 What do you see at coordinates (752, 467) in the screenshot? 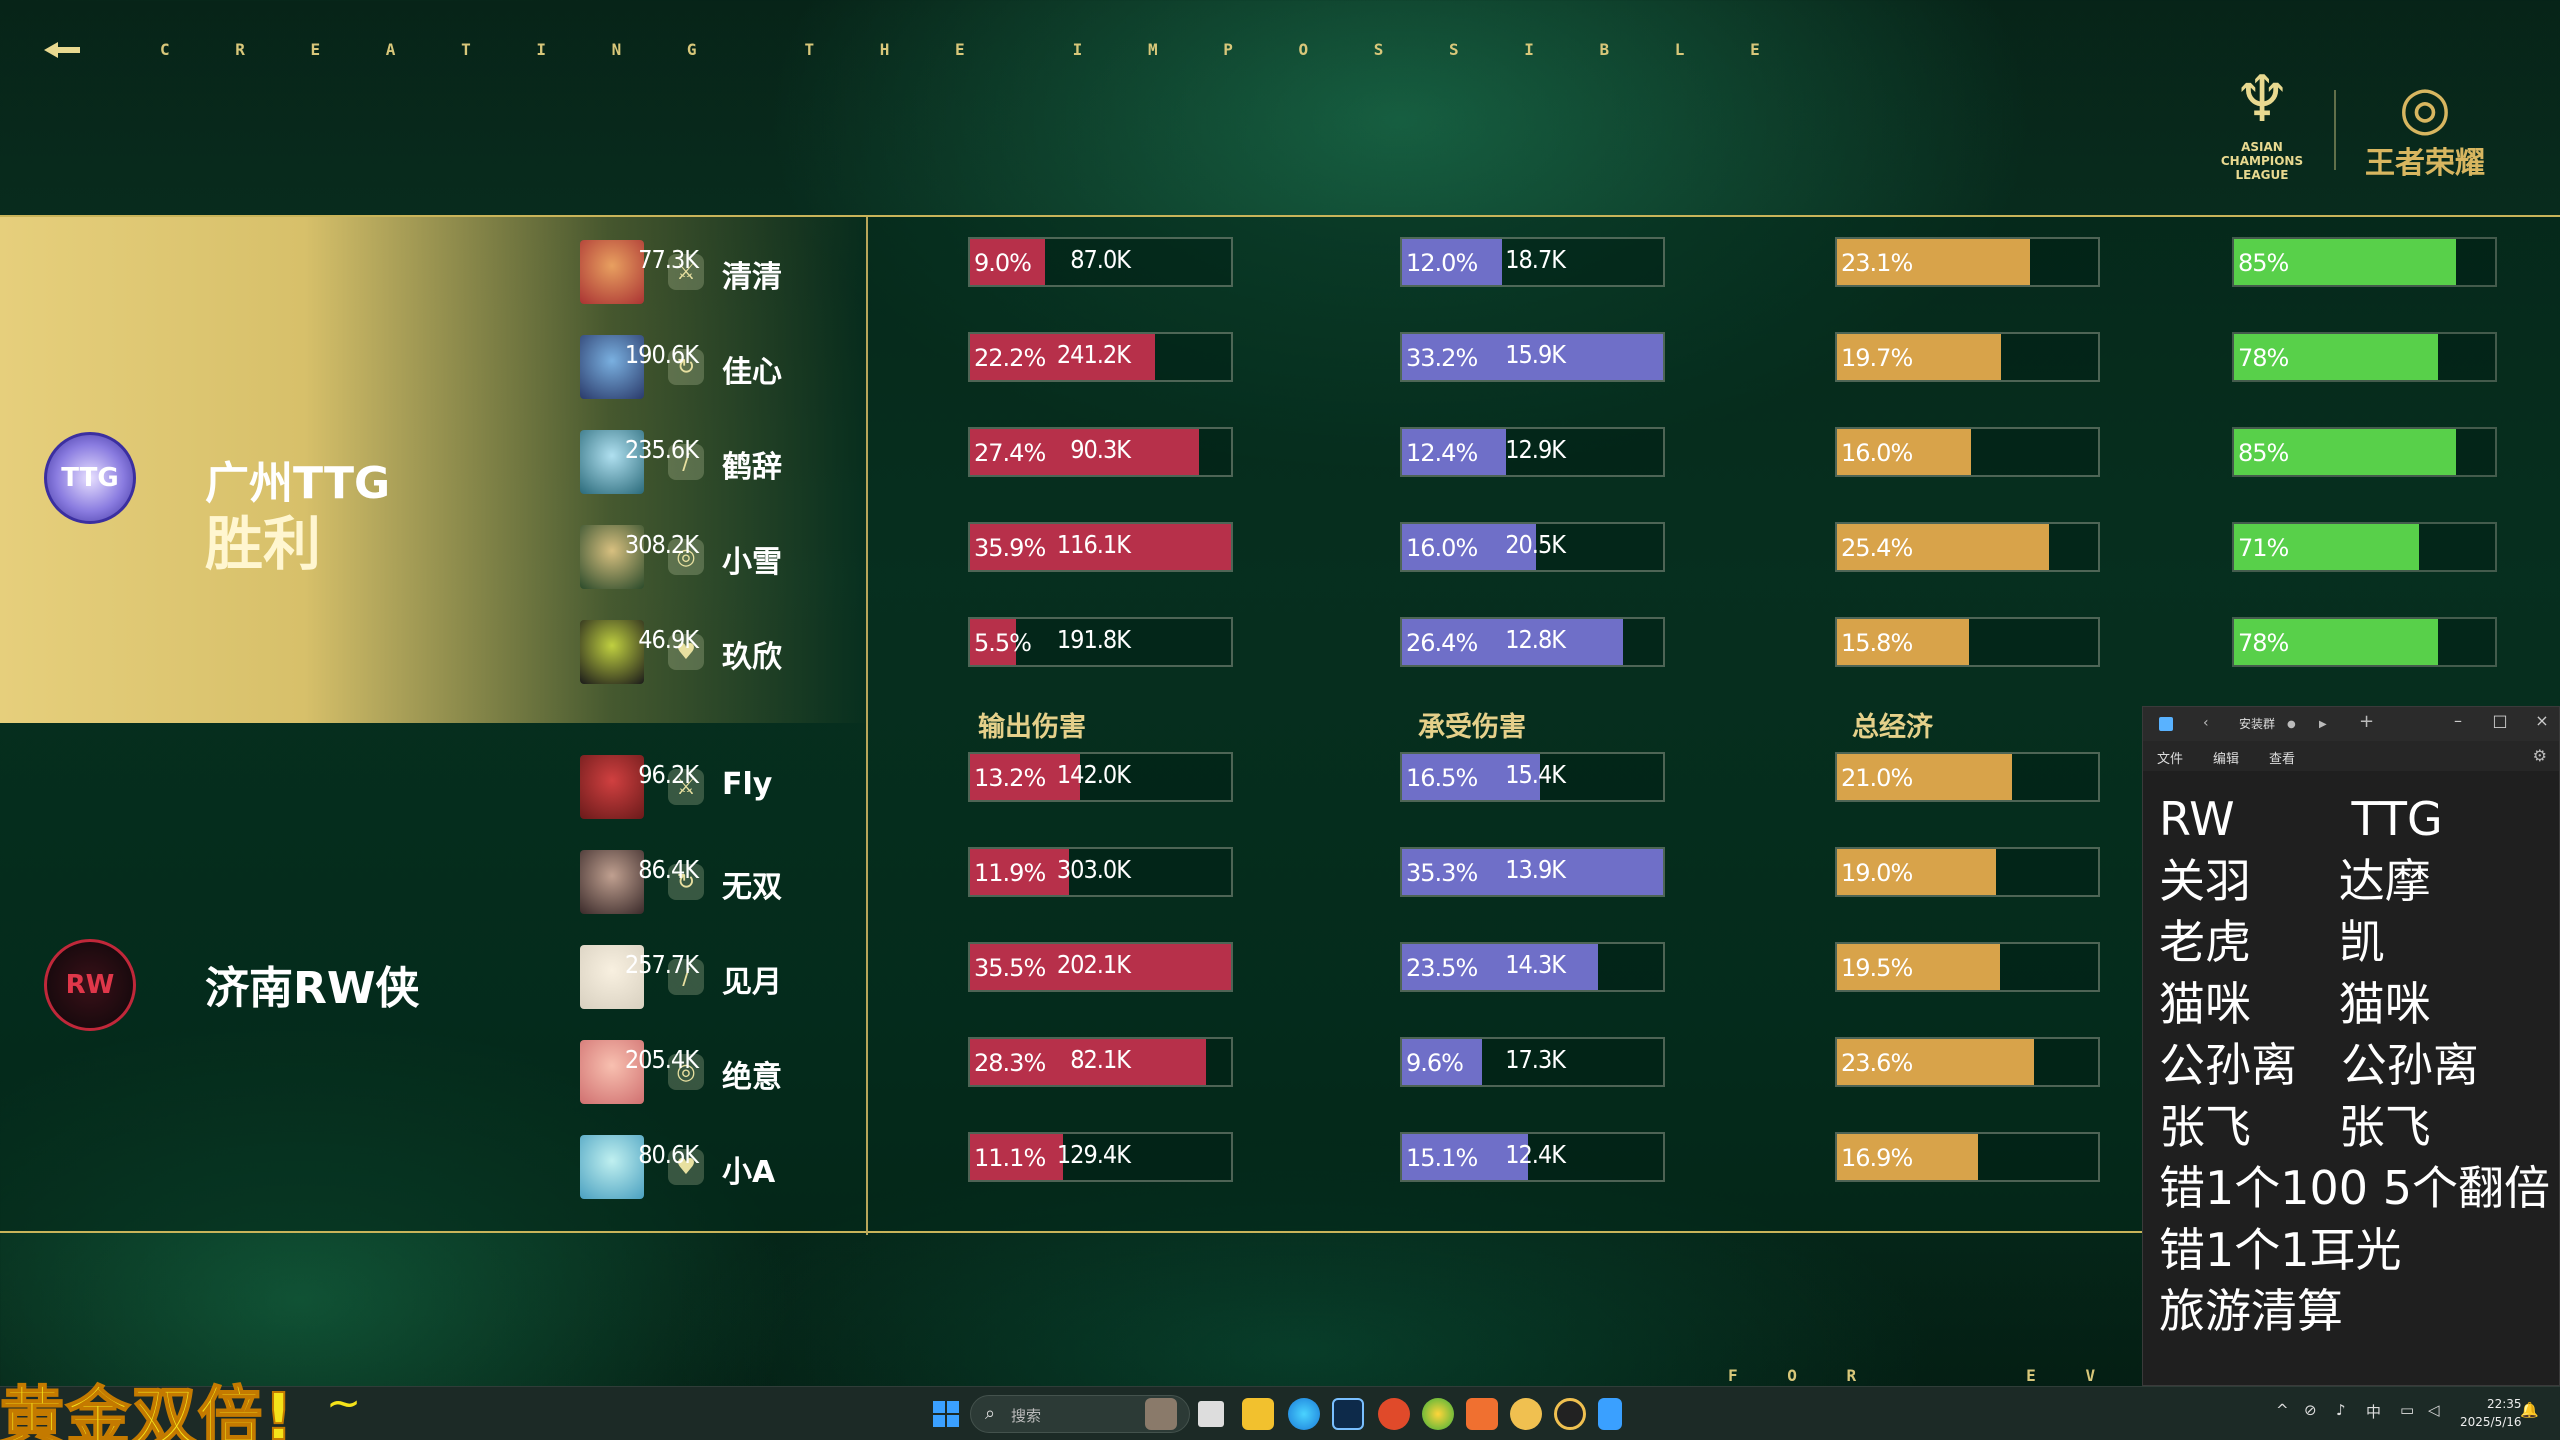
I see `player-name: 鹤辞` at bounding box center [752, 467].